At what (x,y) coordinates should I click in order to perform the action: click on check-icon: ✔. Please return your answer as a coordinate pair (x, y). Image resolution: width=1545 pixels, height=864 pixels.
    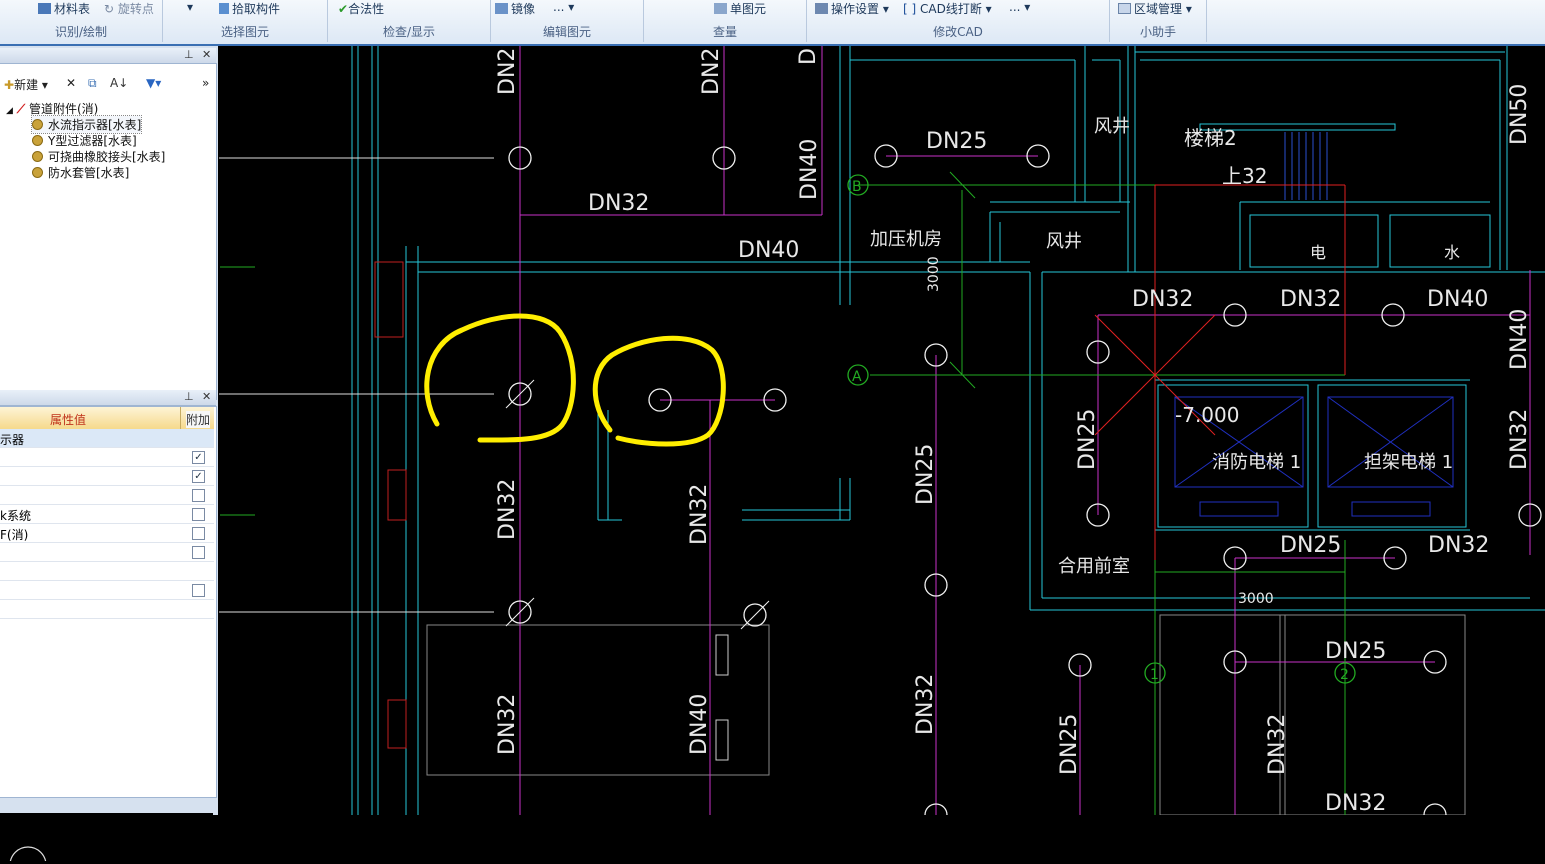
    Looking at the image, I should click on (343, 9).